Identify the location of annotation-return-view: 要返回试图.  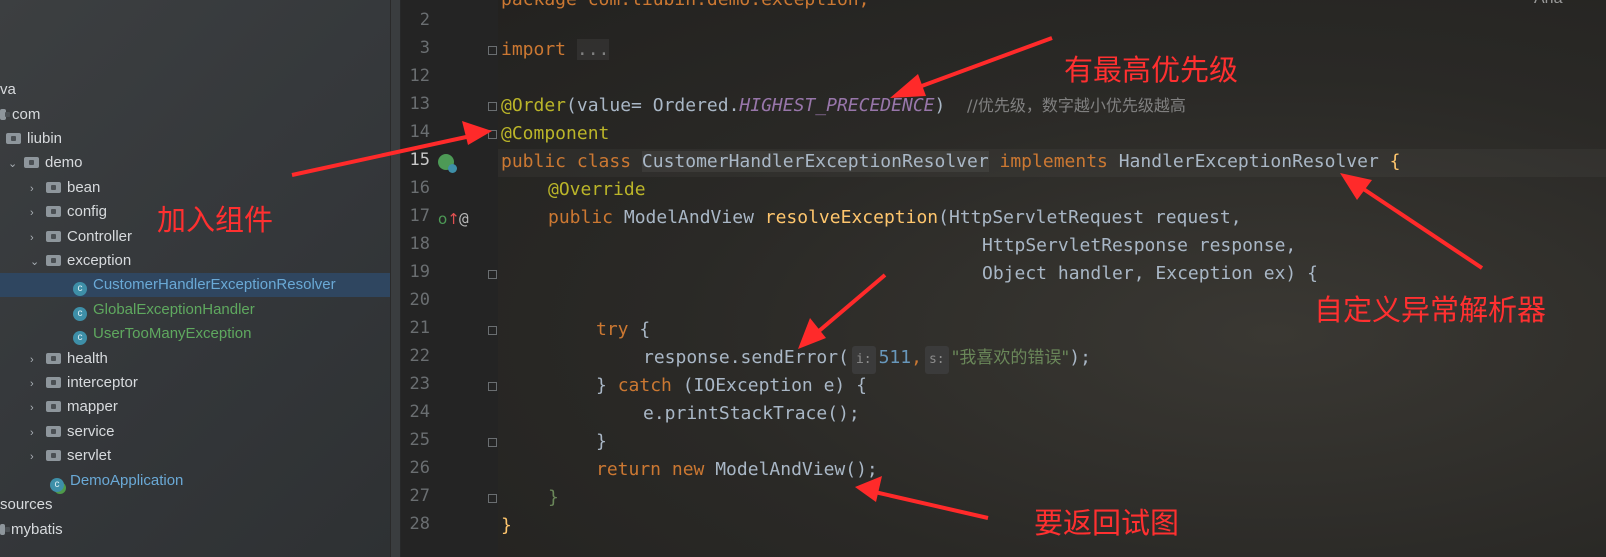
(1107, 523).